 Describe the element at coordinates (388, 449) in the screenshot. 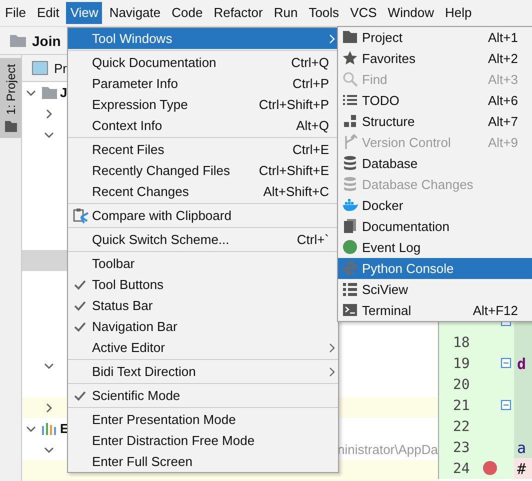

I see `path-text: ninistrator\AppDa` at that location.